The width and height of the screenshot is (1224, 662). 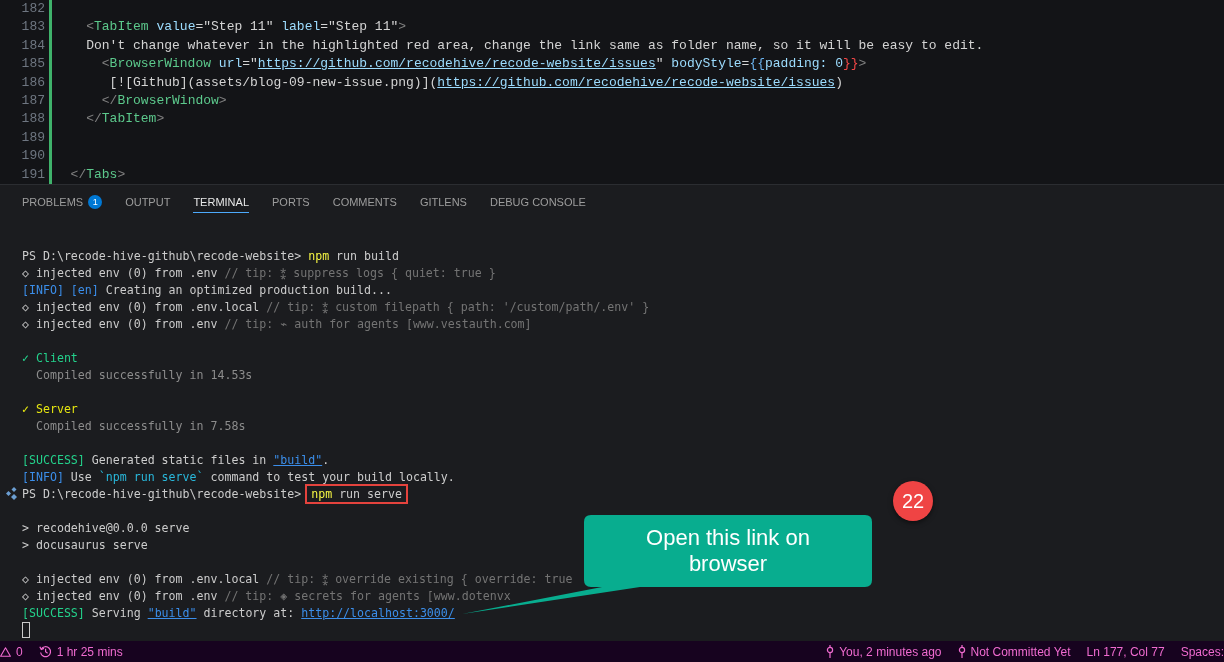 What do you see at coordinates (33, 119) in the screenshot?
I see `line-number: 188` at bounding box center [33, 119].